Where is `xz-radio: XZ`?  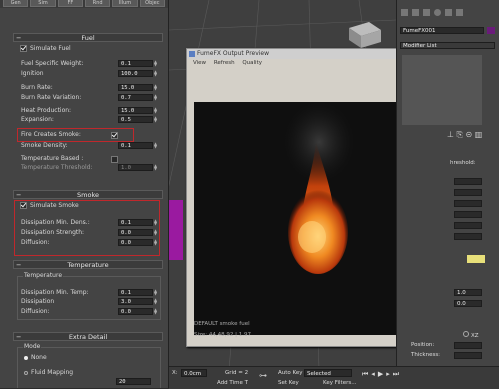 xz-radio: XZ is located at coordinates (471, 335).